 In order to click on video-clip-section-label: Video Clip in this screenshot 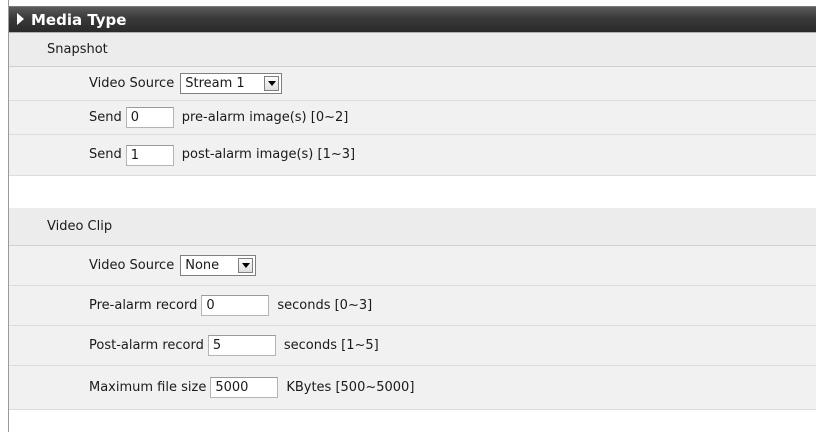, I will do `click(80, 226)`.